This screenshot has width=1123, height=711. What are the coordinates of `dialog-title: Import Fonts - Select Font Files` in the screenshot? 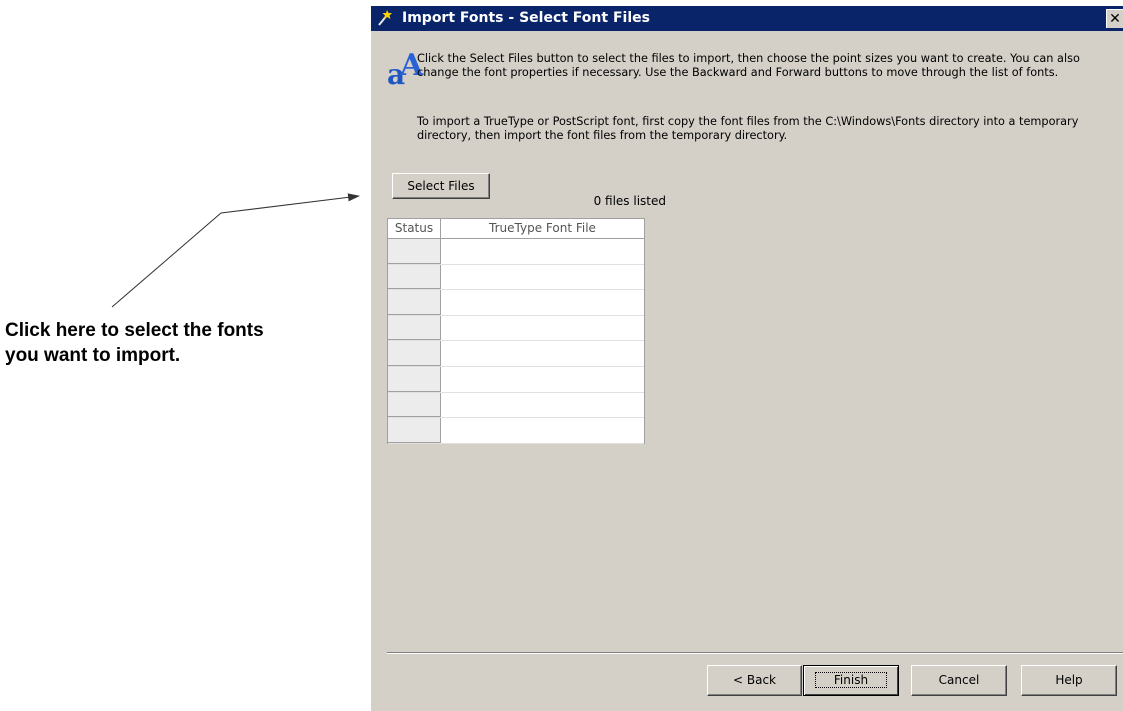 It's located at (526, 18).